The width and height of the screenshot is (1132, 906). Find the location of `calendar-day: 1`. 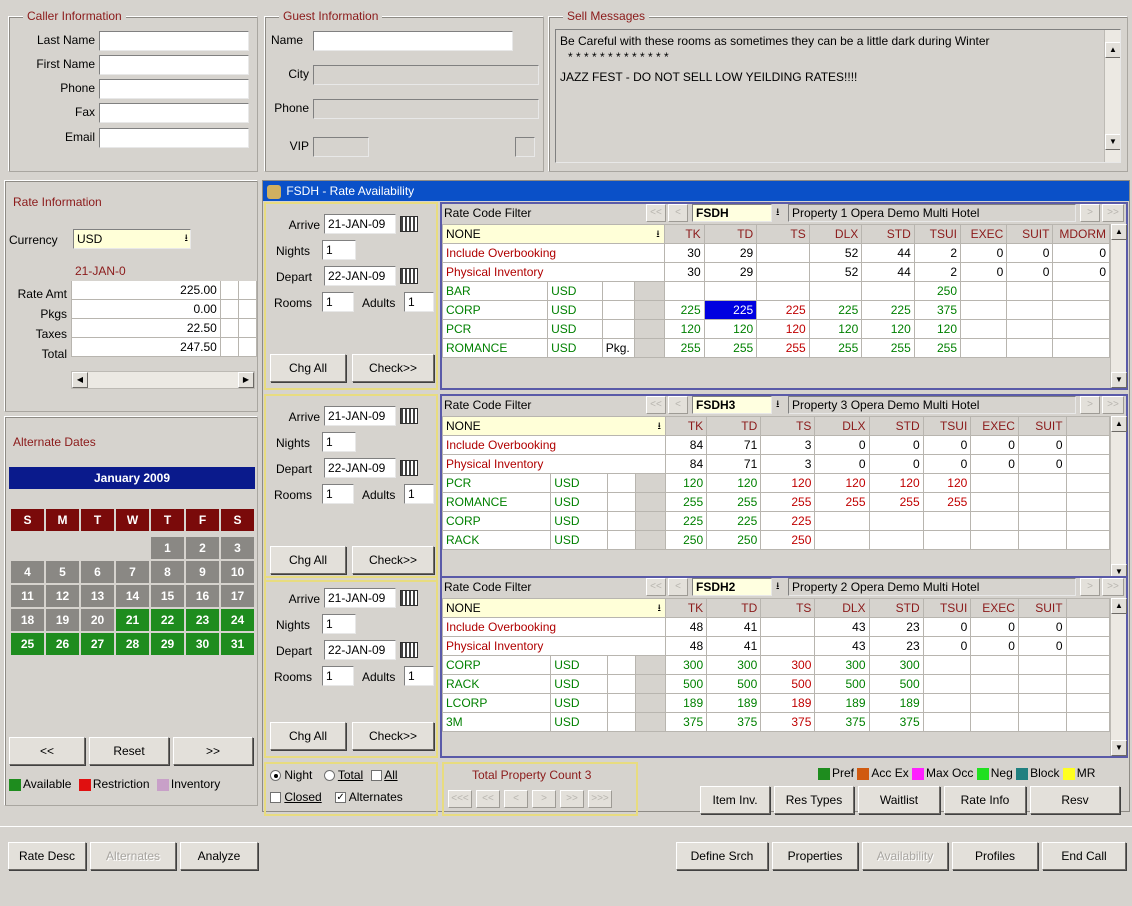

calendar-day: 1 is located at coordinates (167, 548).